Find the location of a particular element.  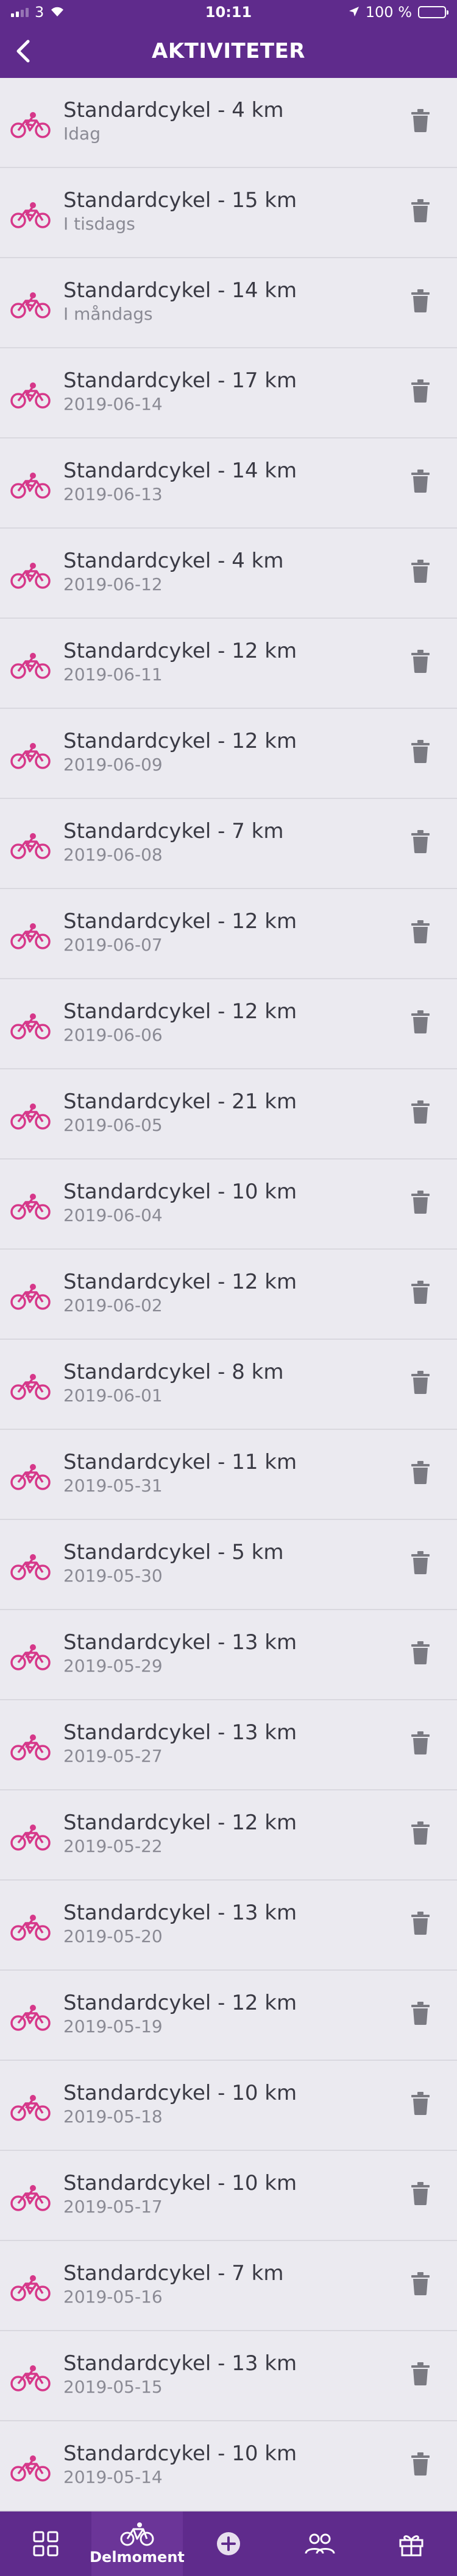

activity-text: Standardcykel - 12 km 2019-06-07 is located at coordinates (180, 932).